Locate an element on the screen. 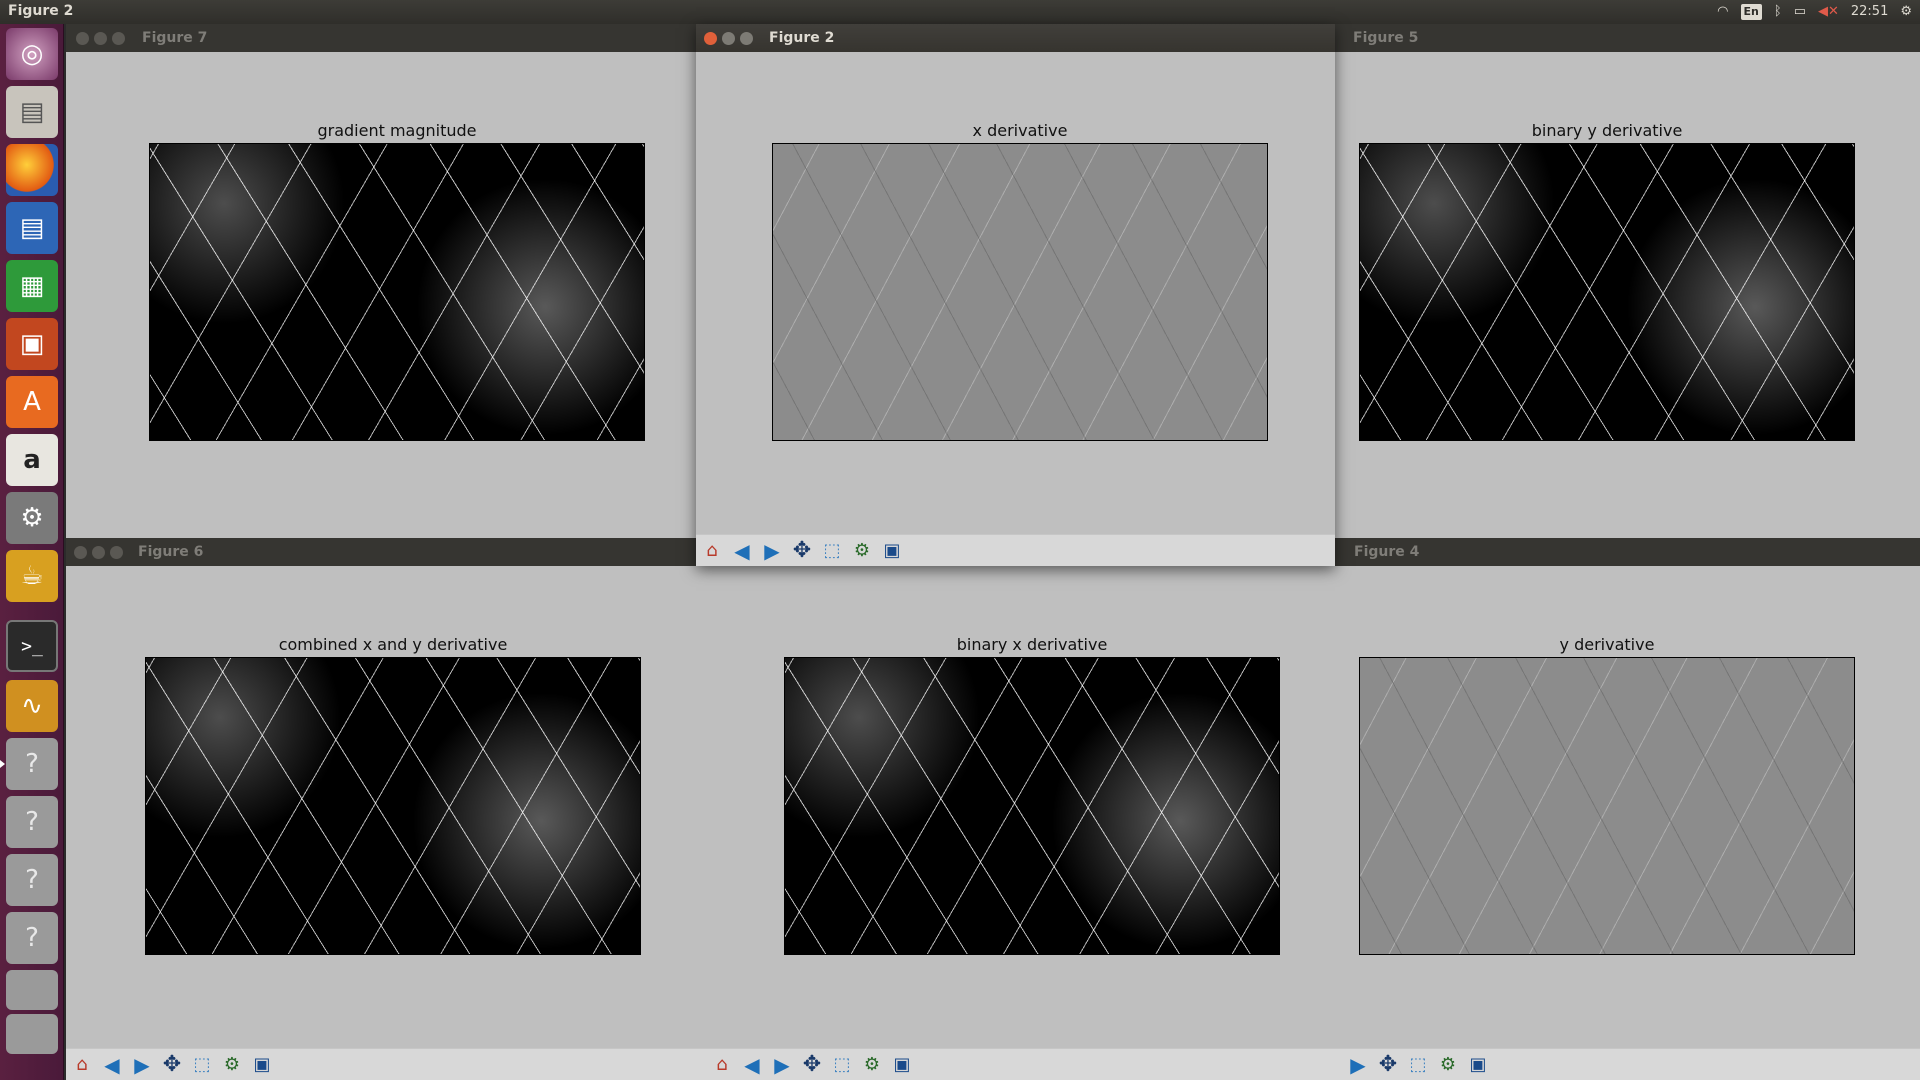 The image size is (1920, 1080). keyboard-layout-indicator: En is located at coordinates (1751, 12).